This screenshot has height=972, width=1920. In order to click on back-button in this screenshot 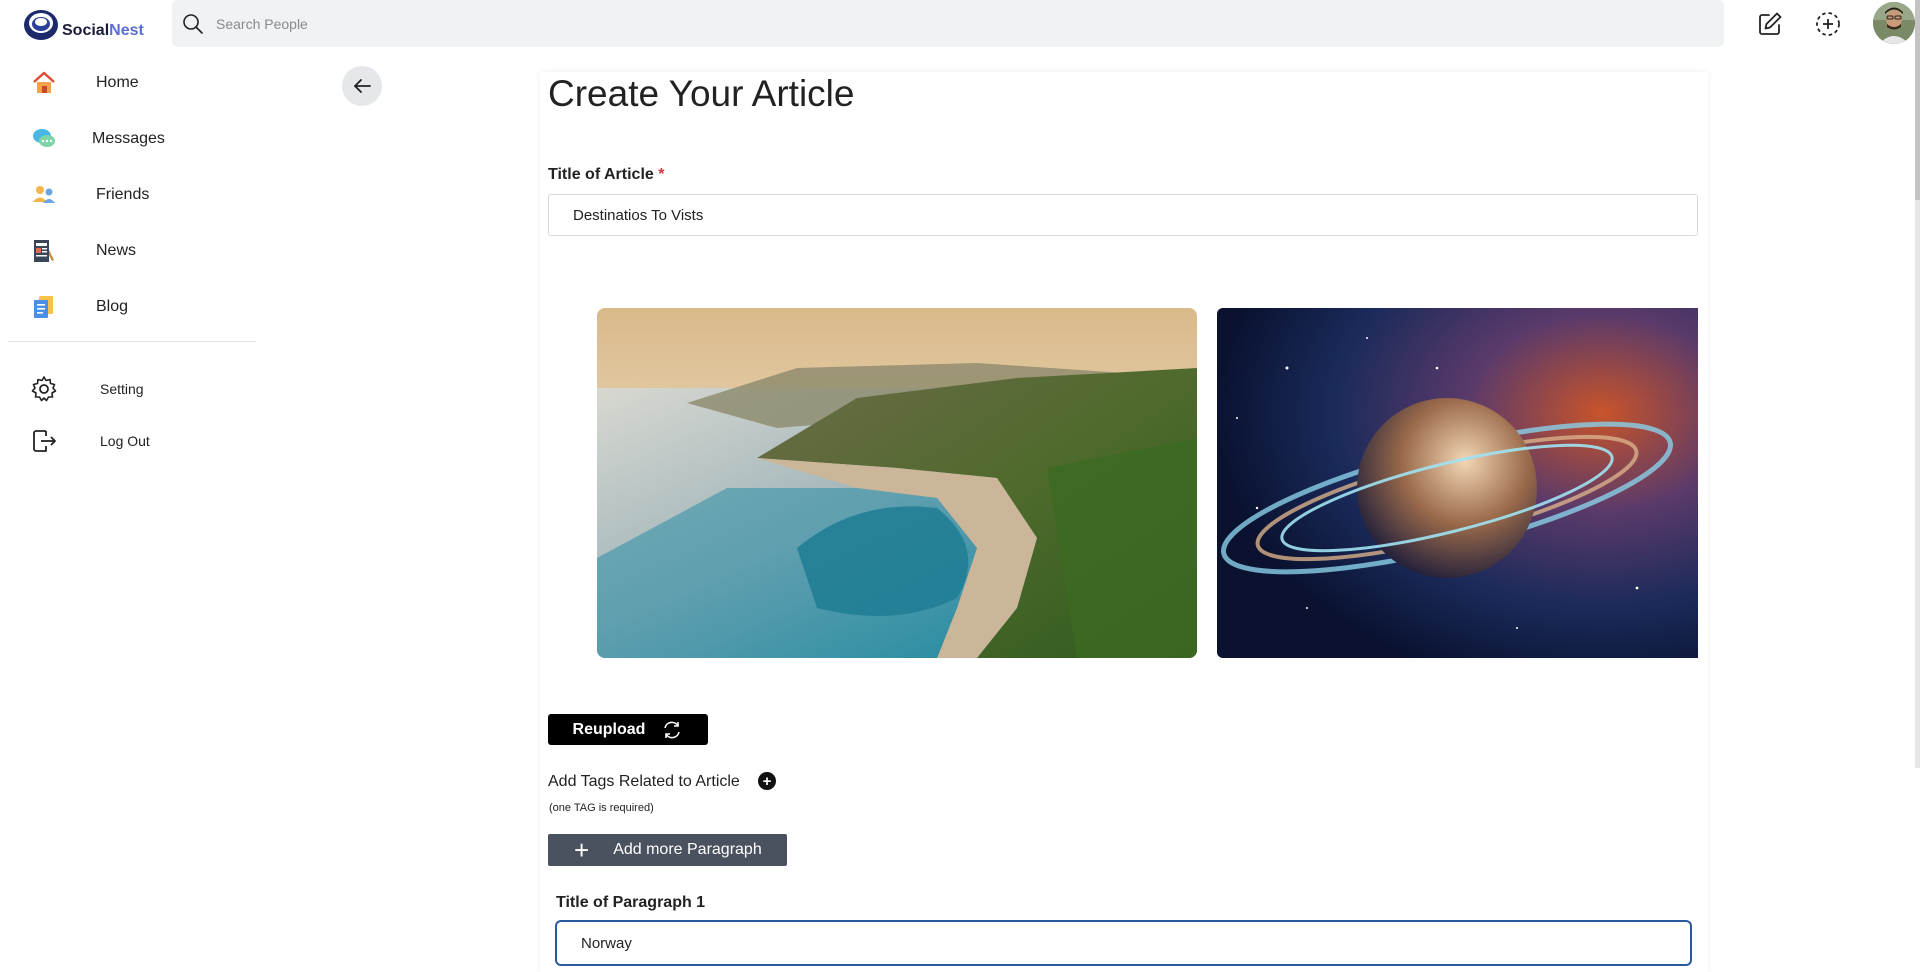, I will do `click(362, 86)`.